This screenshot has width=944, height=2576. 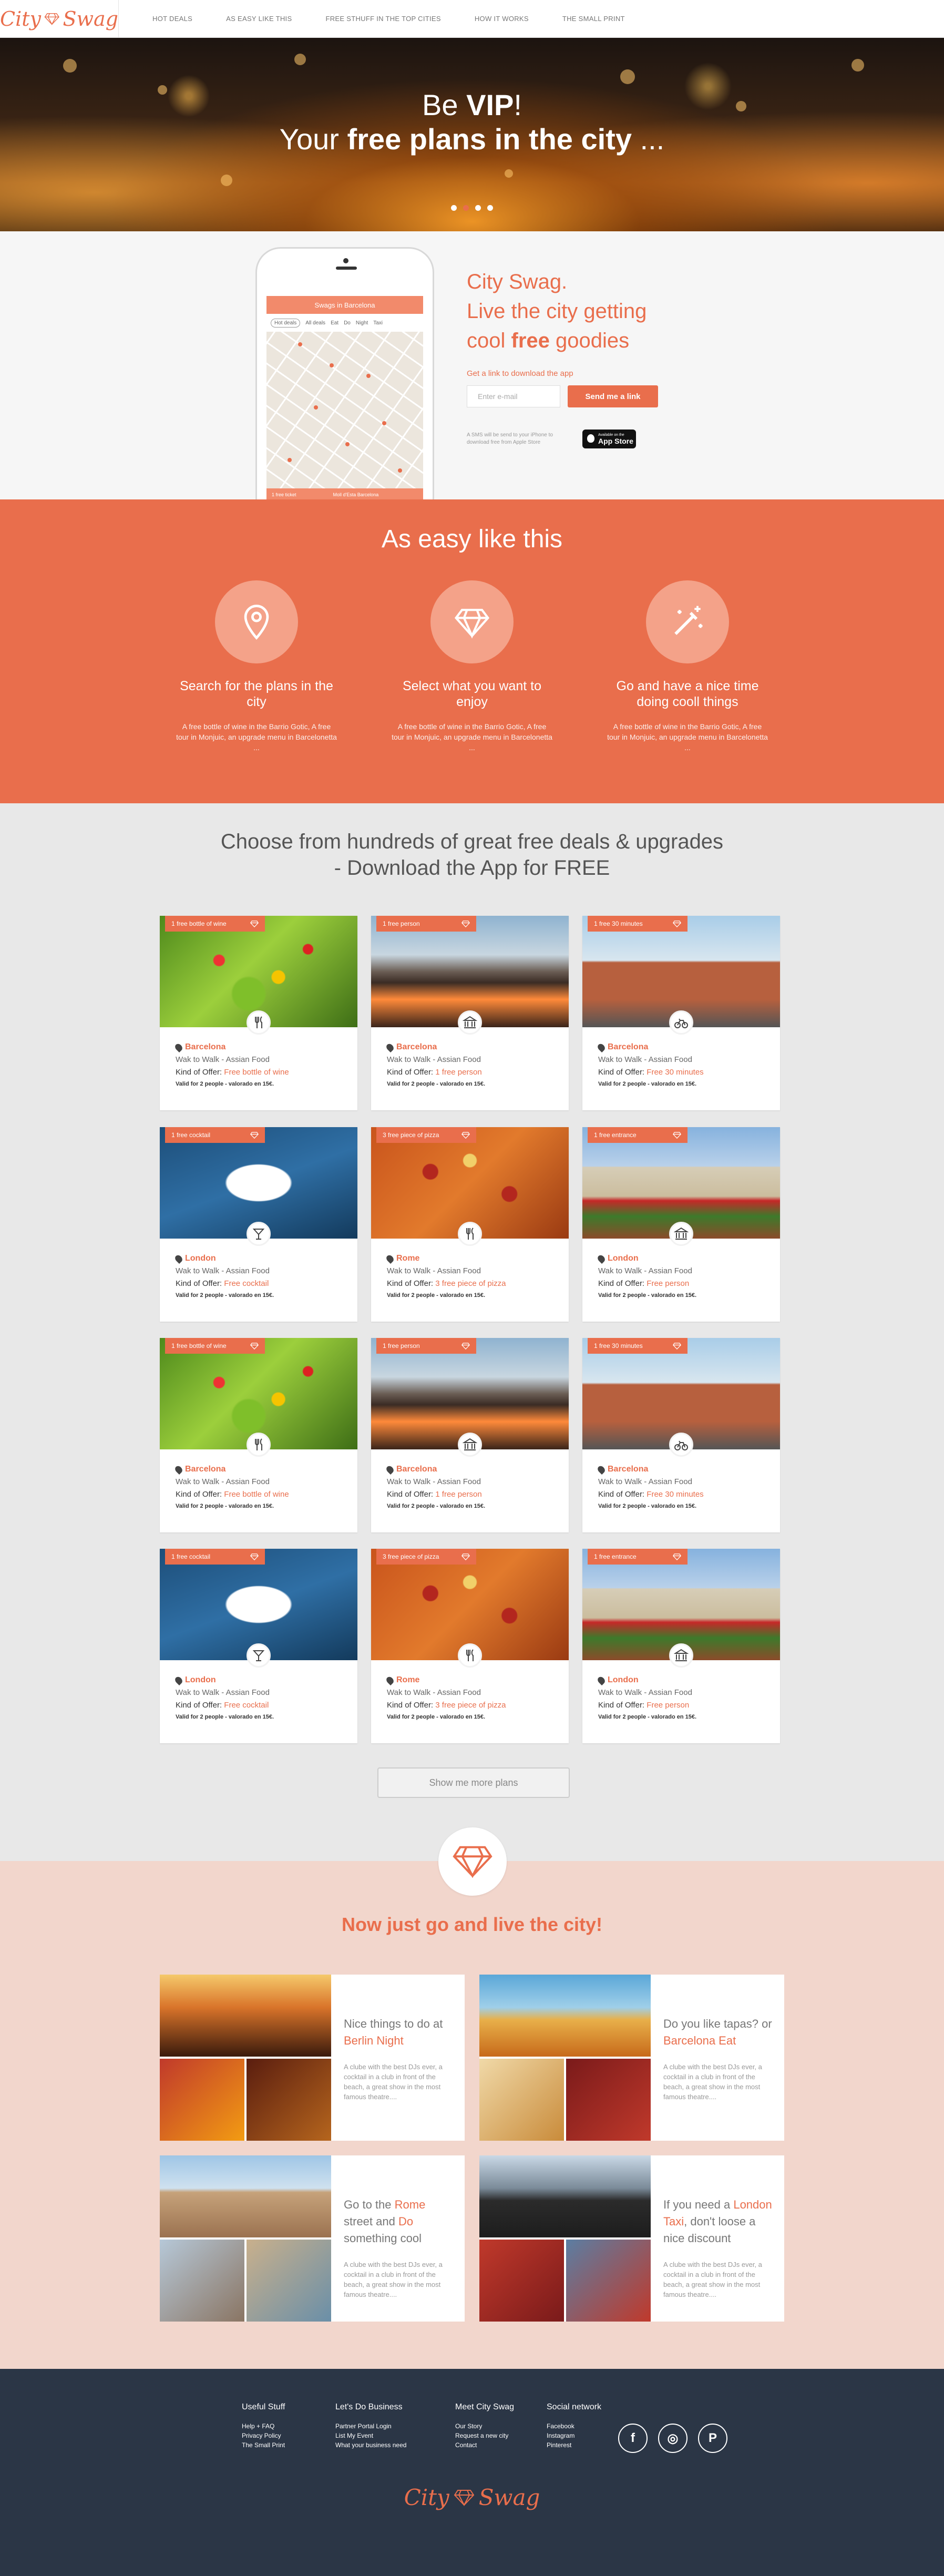 What do you see at coordinates (613, 396) in the screenshot?
I see `send-link-button: Send me a link` at bounding box center [613, 396].